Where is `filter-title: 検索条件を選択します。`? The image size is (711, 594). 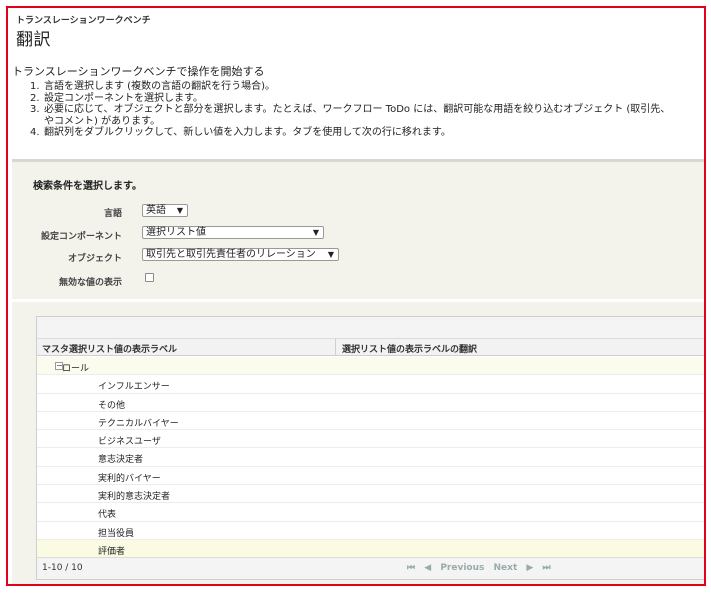
filter-title: 検索条件を選択します。 is located at coordinates (87, 186).